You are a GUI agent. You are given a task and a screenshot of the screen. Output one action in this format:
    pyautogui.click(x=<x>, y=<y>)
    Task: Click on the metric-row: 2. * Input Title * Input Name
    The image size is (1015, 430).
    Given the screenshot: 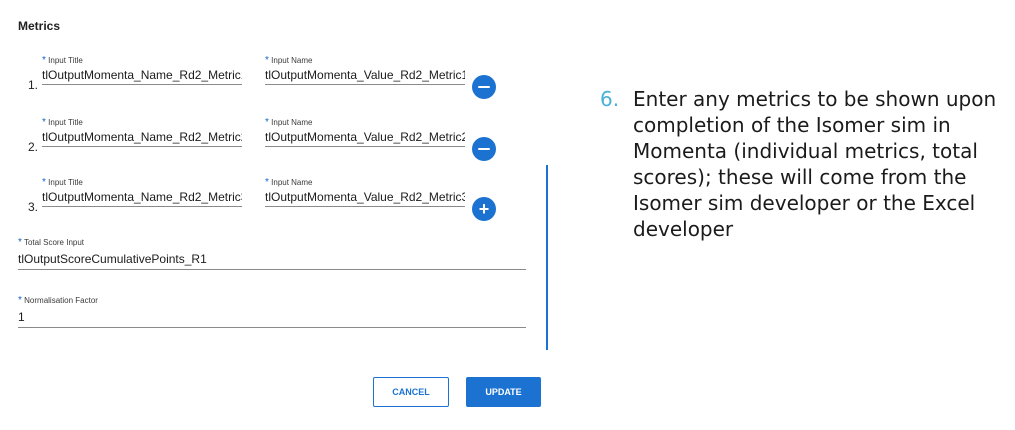 What is the action you would take?
    pyautogui.click(x=260, y=142)
    